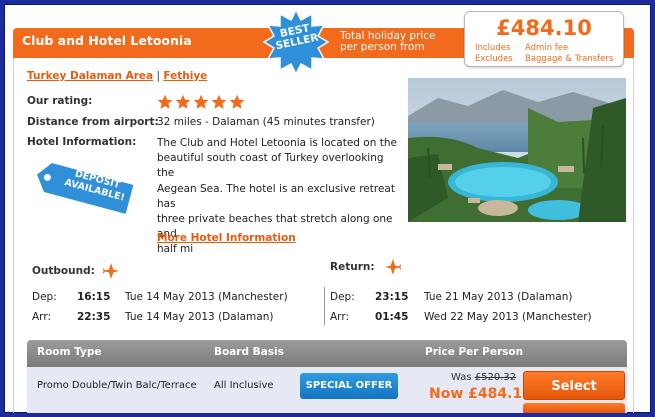 The width and height of the screenshot is (655, 417). What do you see at coordinates (87, 188) in the screenshot?
I see `deposit-tag: DEPOSIT AVAILABLE!` at bounding box center [87, 188].